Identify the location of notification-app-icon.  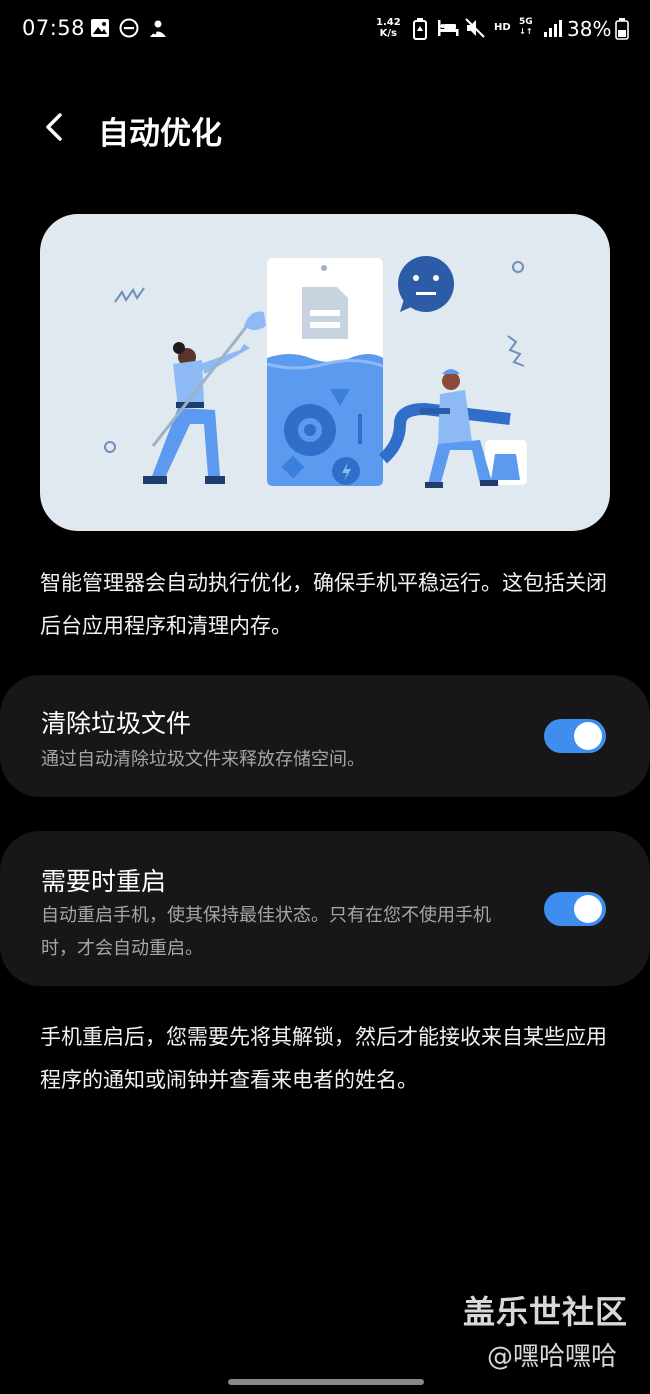
(158, 28).